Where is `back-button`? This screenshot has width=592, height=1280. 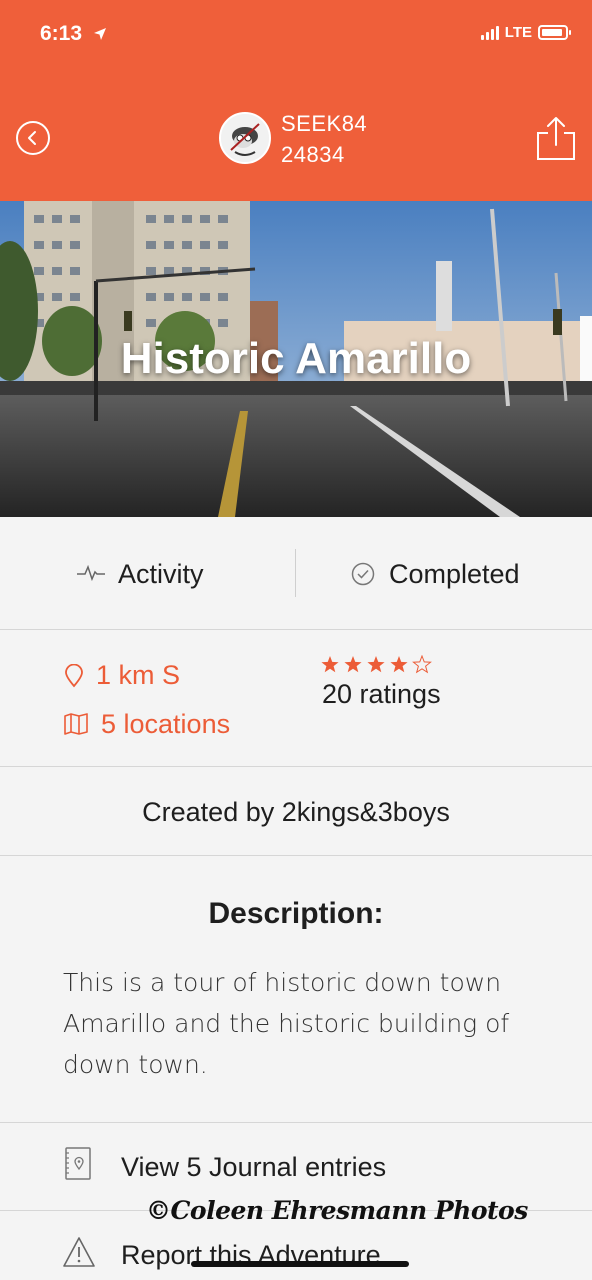
back-button is located at coordinates (33, 138).